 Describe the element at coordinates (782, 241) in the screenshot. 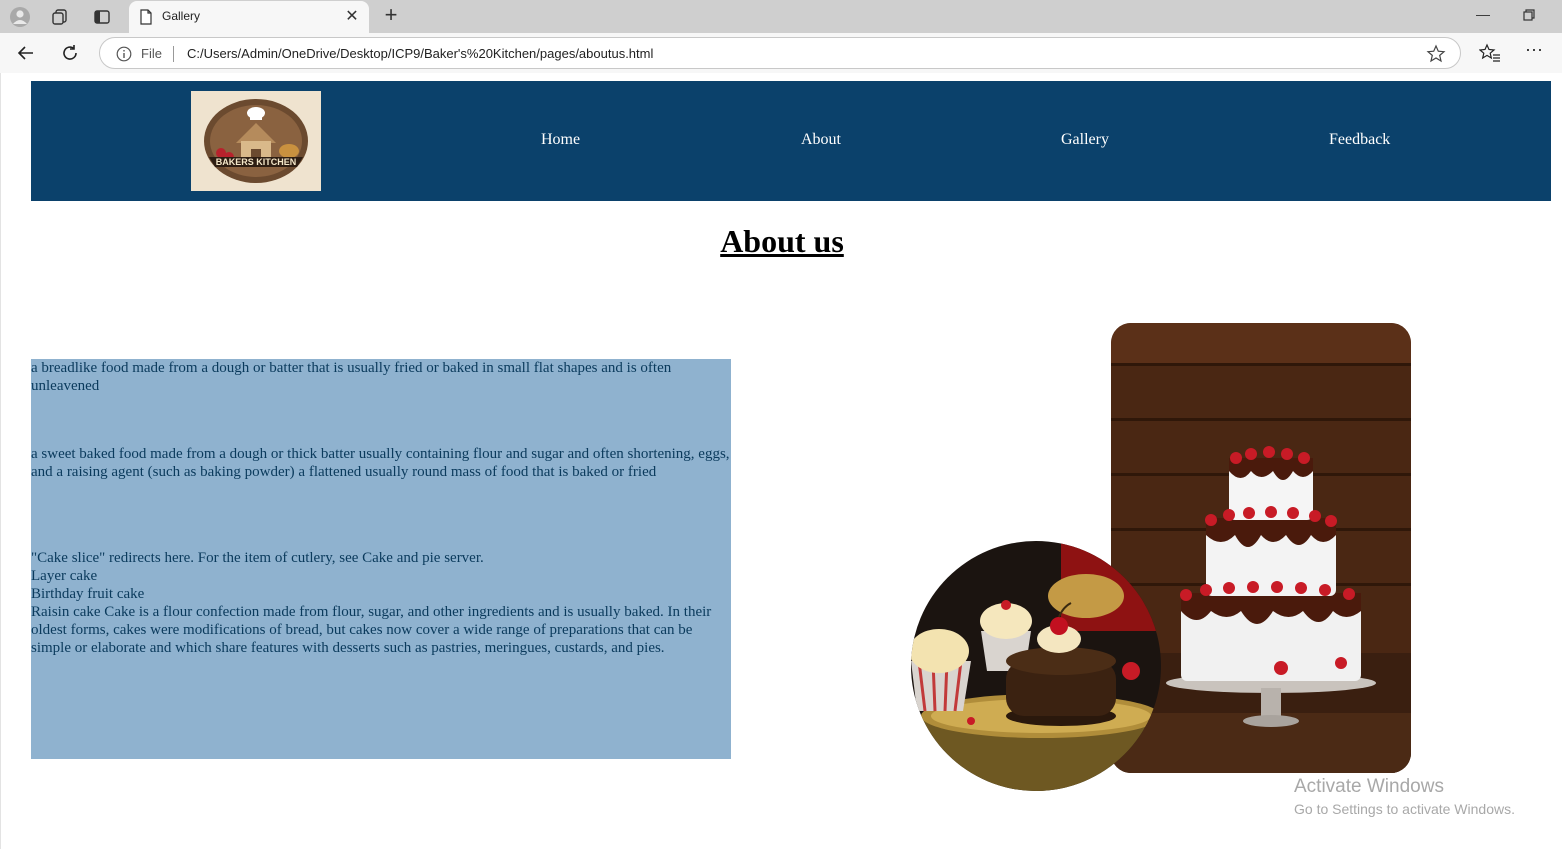

I see `page-title: About us` at that location.